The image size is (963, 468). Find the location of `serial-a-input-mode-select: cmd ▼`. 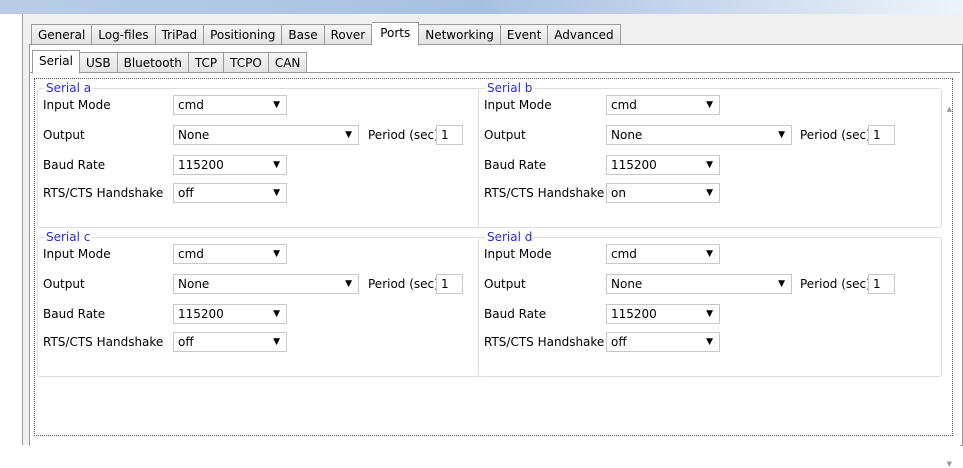

serial-a-input-mode-select: cmd ▼ is located at coordinates (230, 105).